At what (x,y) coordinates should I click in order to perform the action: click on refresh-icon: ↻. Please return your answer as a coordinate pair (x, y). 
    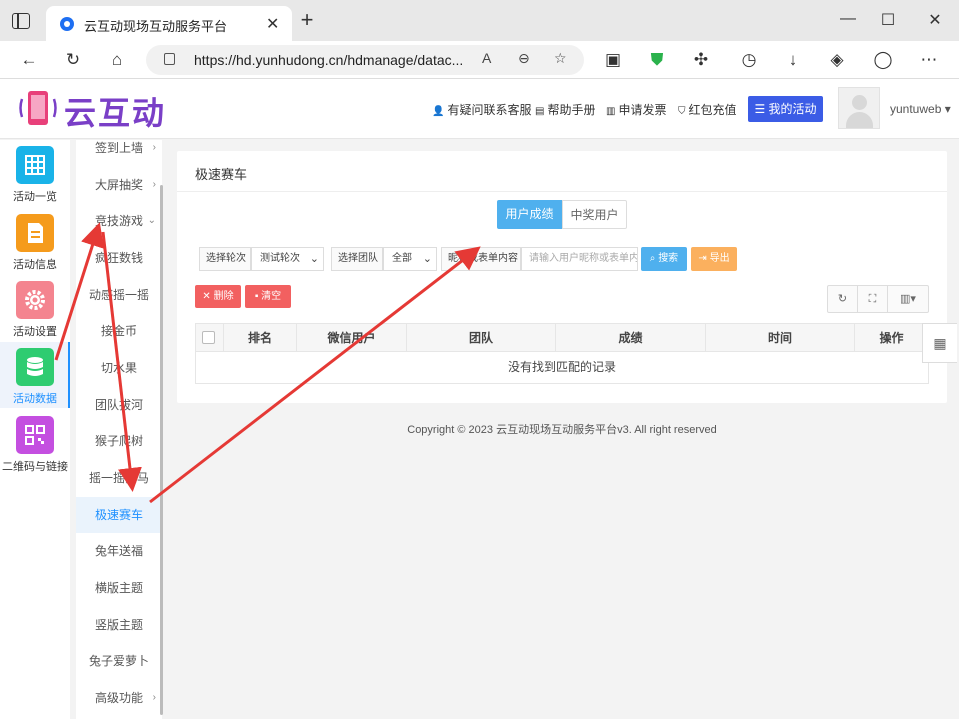
    Looking at the image, I should click on (73, 60).